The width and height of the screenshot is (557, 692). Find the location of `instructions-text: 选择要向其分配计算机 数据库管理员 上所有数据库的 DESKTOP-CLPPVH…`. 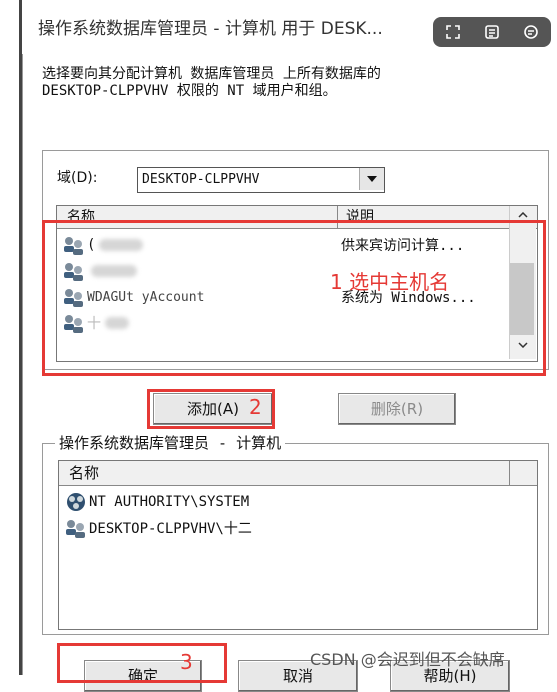

instructions-text: 选择要向其分配计算机 数据库管理员 上所有数据库的 DESKTOP-CLPPVH… is located at coordinates (211, 82).